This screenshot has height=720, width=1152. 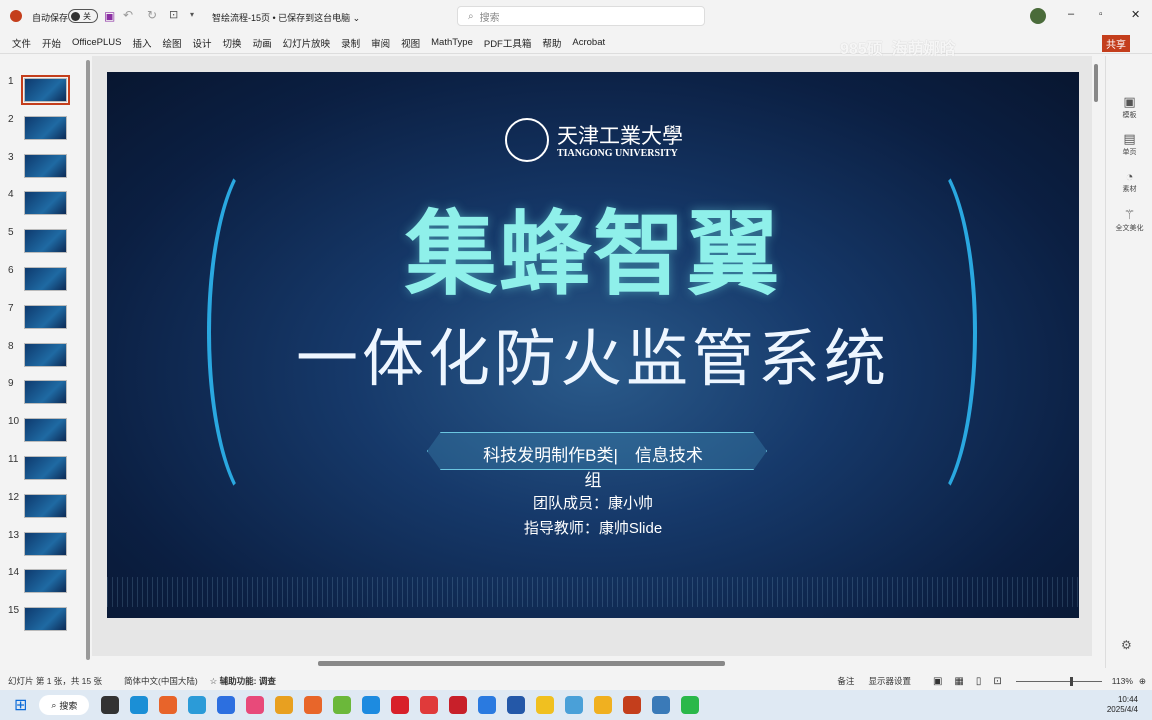 What do you see at coordinates (42, 280) in the screenshot?
I see `slide-thumbnail: 6` at bounding box center [42, 280].